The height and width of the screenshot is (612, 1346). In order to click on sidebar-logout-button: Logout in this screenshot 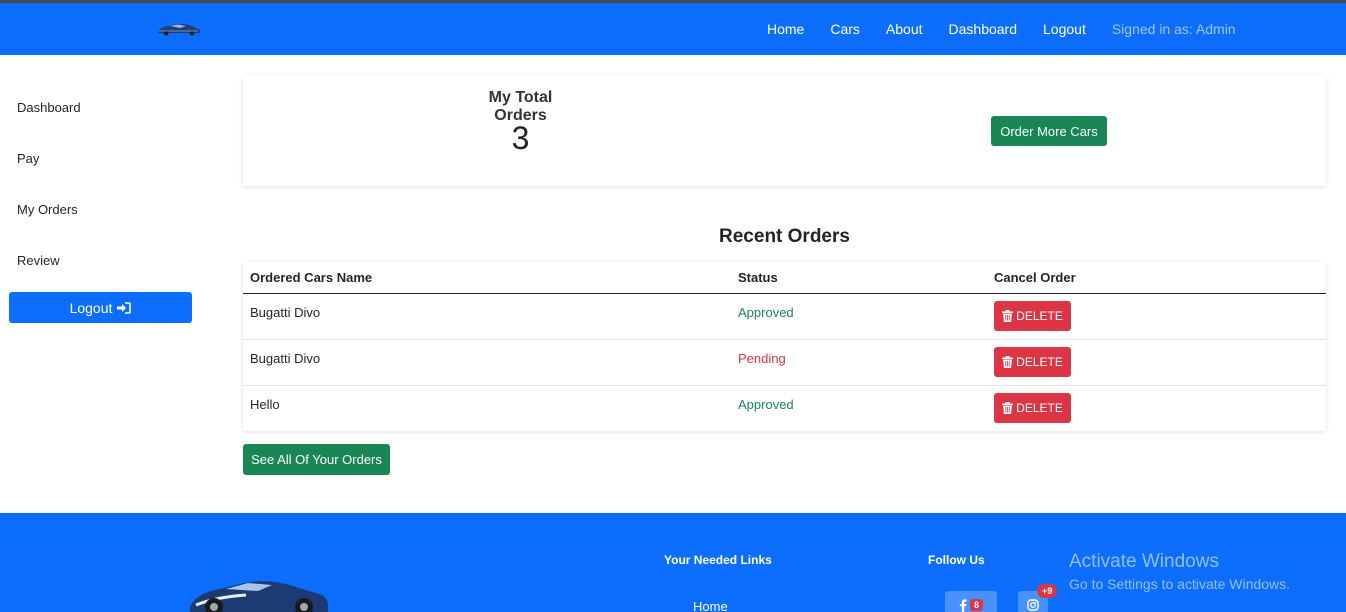, I will do `click(100, 307)`.